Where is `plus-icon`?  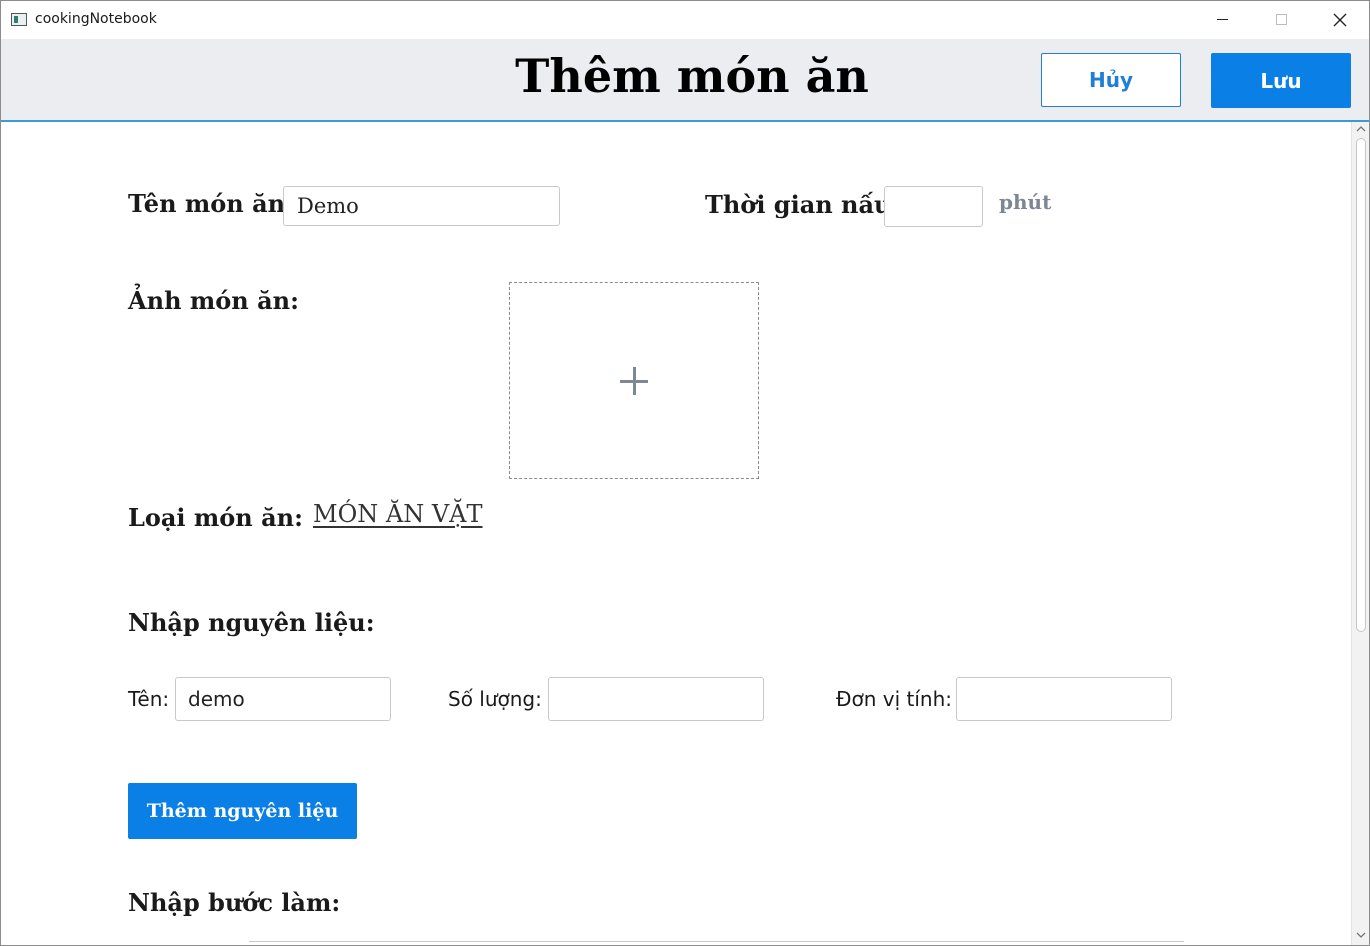 plus-icon is located at coordinates (634, 380).